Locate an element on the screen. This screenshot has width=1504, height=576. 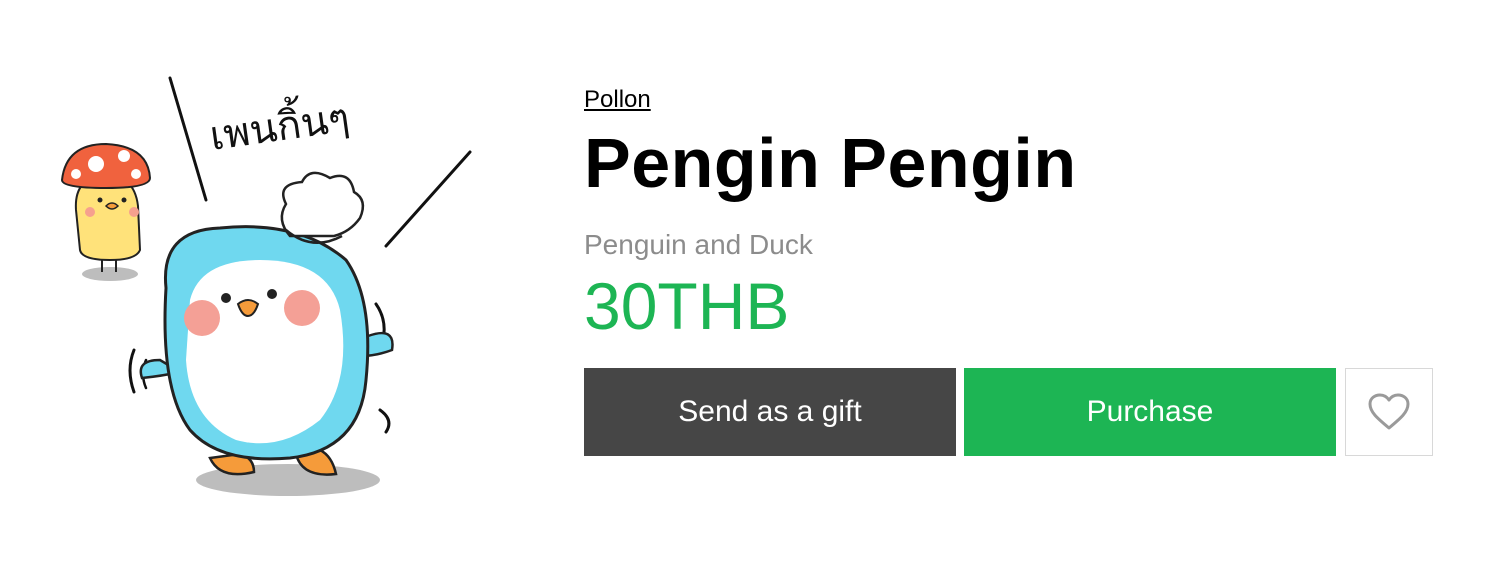
send-as-gift-label: Send as a gift is located at coordinates (770, 411).